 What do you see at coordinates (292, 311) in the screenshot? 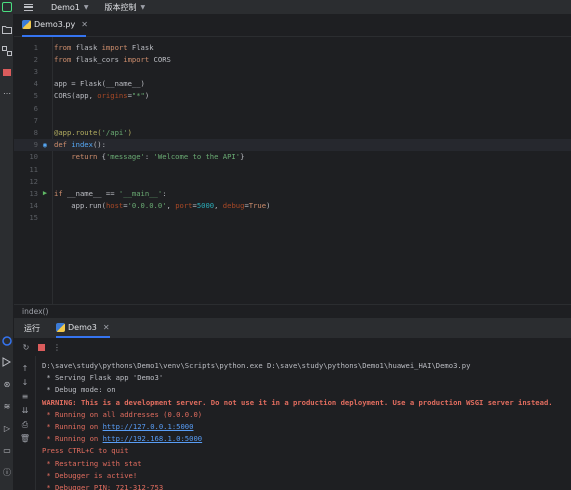
I see `breadcrumb: index()` at bounding box center [292, 311].